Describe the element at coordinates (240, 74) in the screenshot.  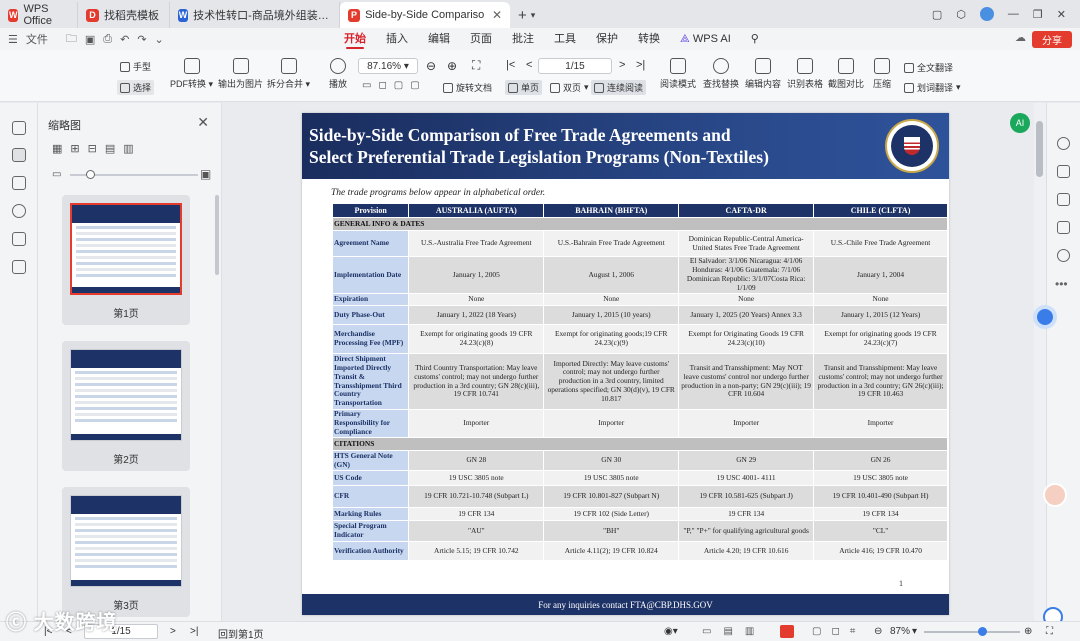
I see `export-image-button: 输出为图片` at that location.